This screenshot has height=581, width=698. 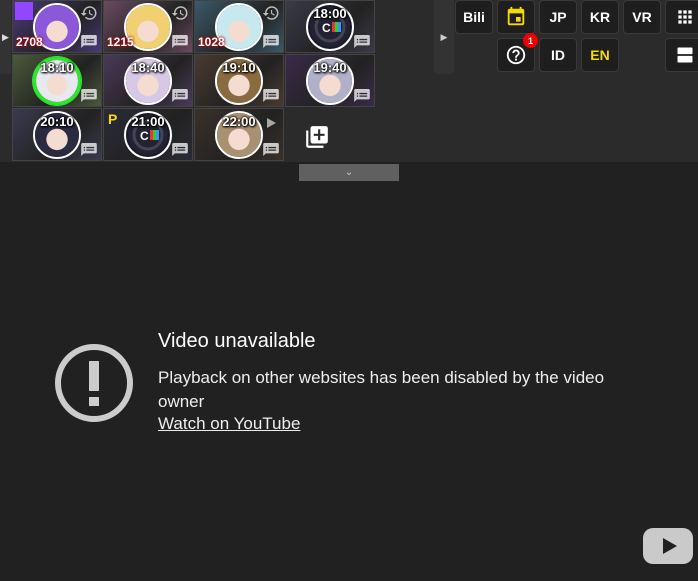 What do you see at coordinates (685, 17) in the screenshot?
I see `grid-icon` at bounding box center [685, 17].